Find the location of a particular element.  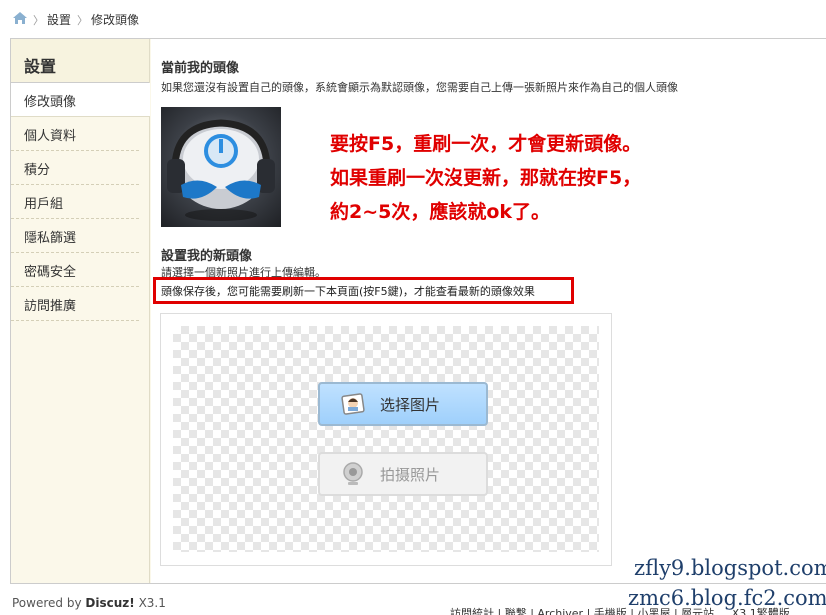

sidebar-item-usergroup: 用戶組 is located at coordinates (75, 202).